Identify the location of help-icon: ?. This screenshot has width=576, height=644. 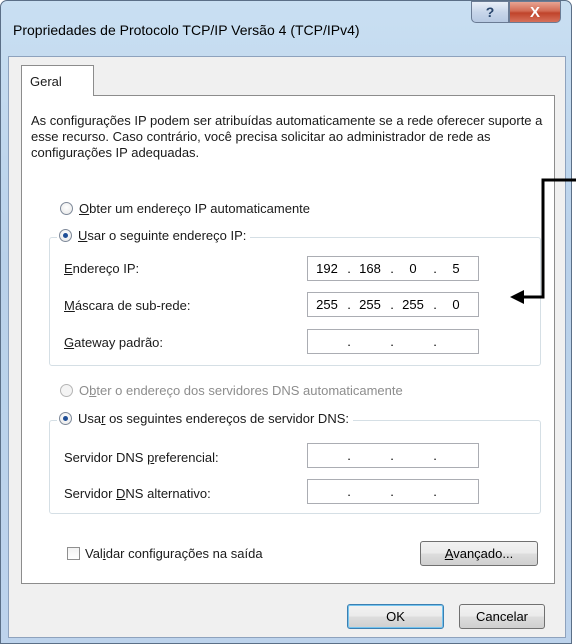
(490, 12).